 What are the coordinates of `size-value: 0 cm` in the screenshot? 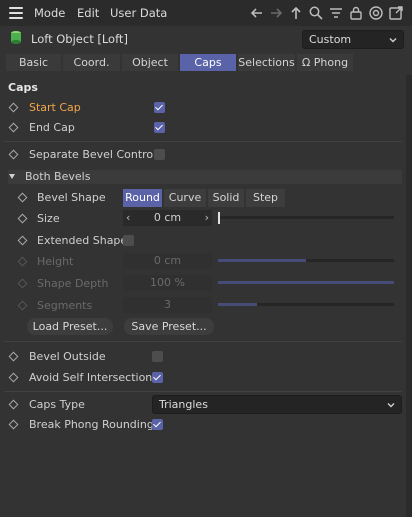 It's located at (167, 217).